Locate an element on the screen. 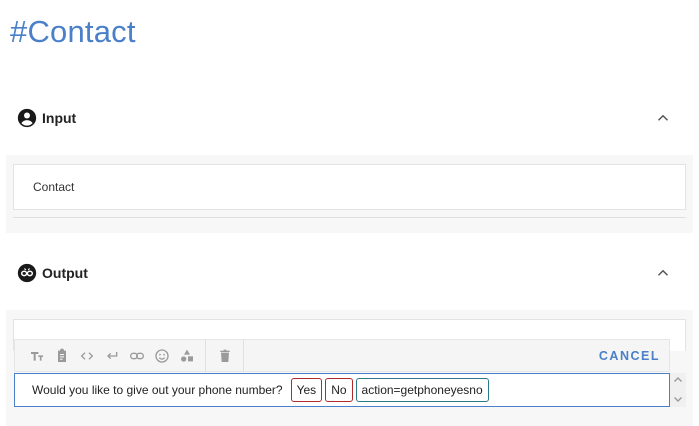 The width and height of the screenshot is (699, 426). text-format-button is located at coordinates (36, 355).